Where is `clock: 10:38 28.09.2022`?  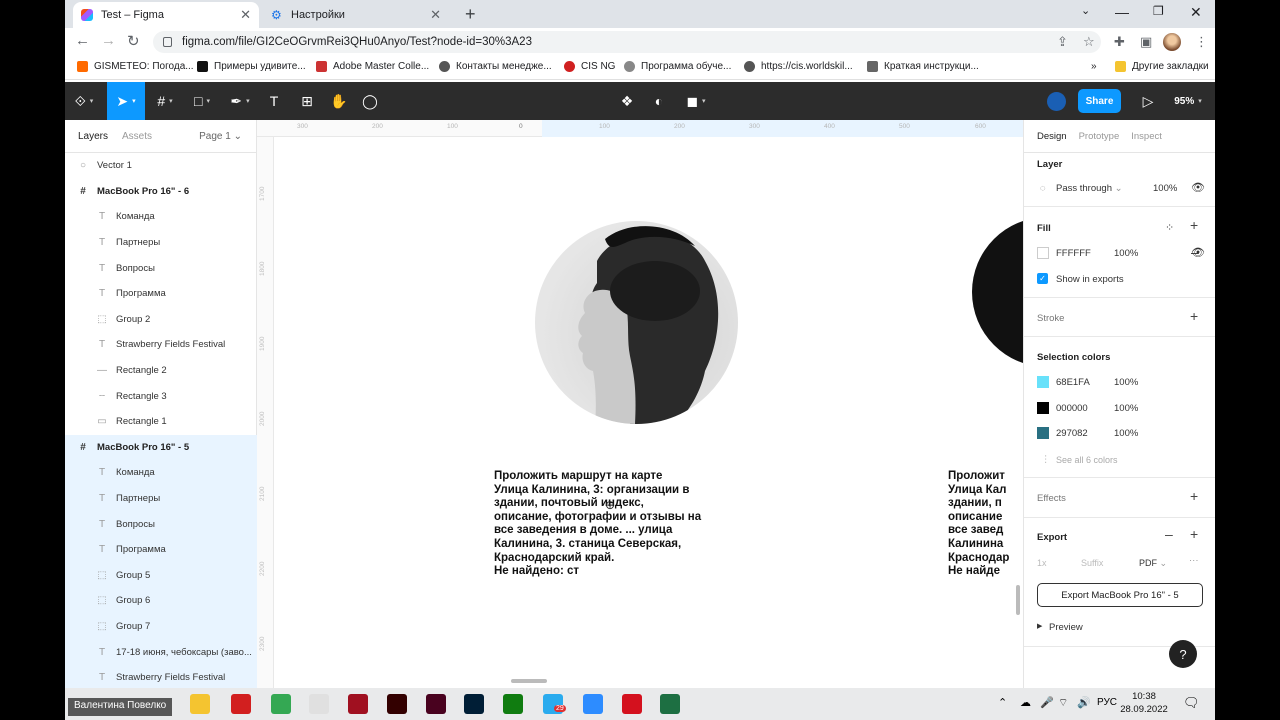 clock: 10:38 28.09.2022 is located at coordinates (1144, 703).